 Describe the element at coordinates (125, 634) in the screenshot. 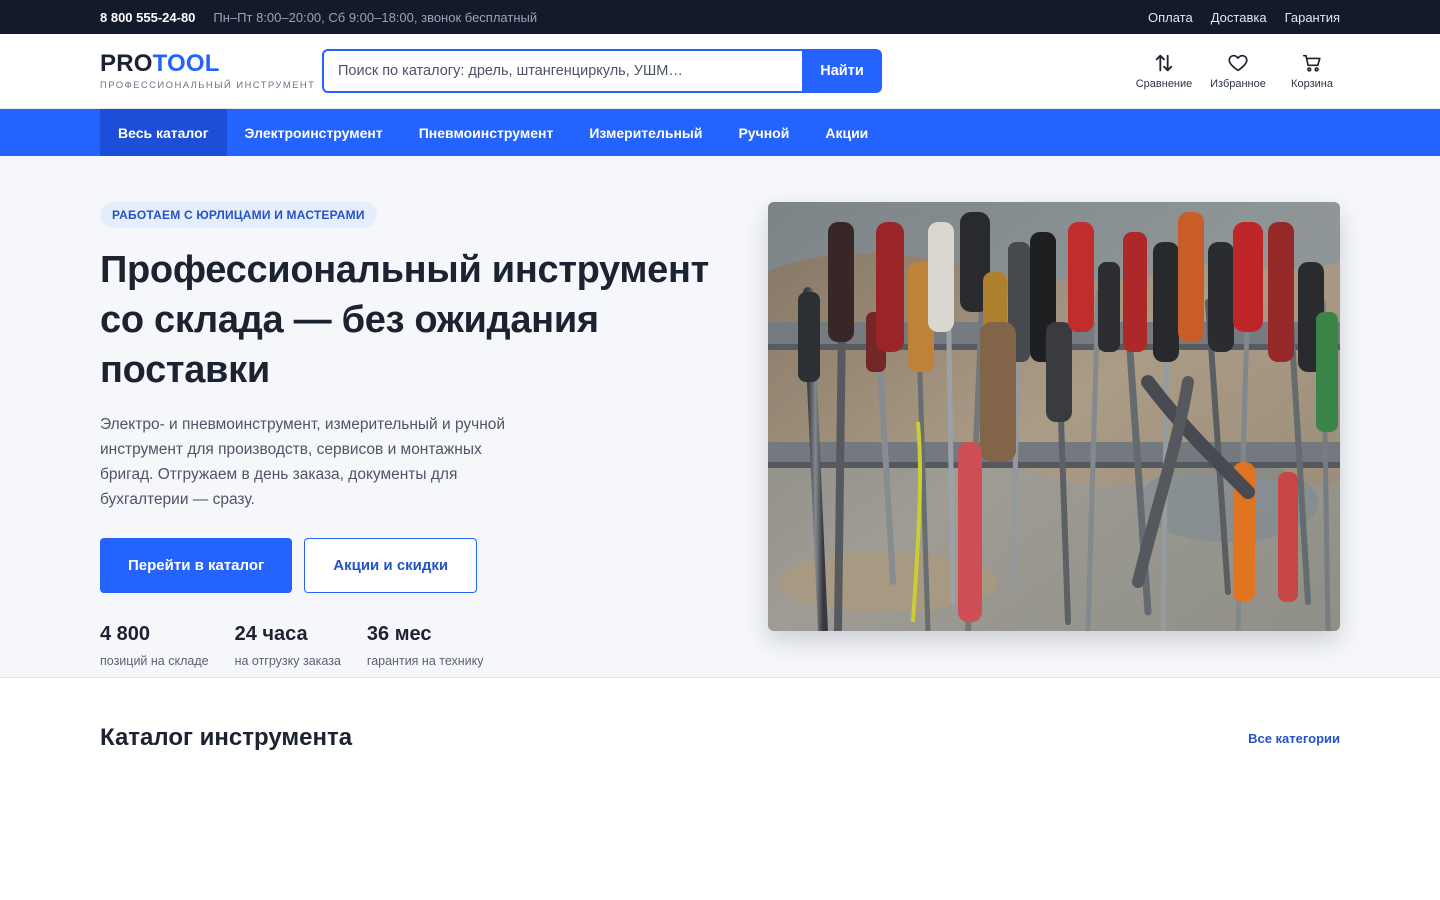

I see `stat-value: 4 800` at that location.